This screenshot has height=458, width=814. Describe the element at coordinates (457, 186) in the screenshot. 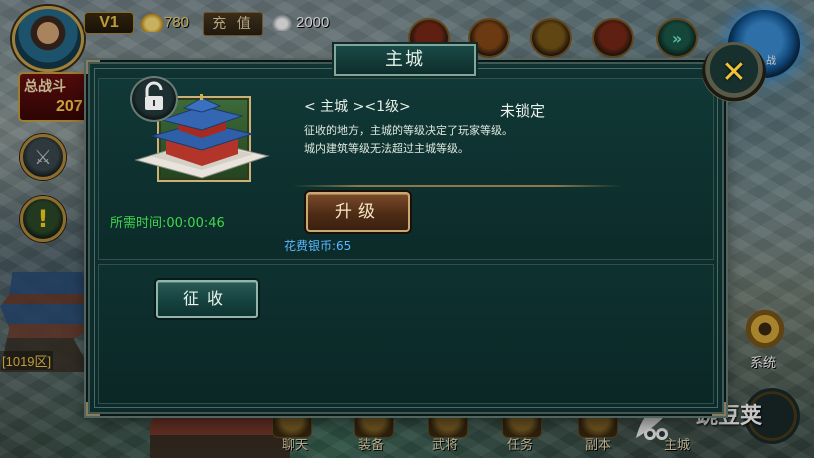

I see `section-divider` at that location.